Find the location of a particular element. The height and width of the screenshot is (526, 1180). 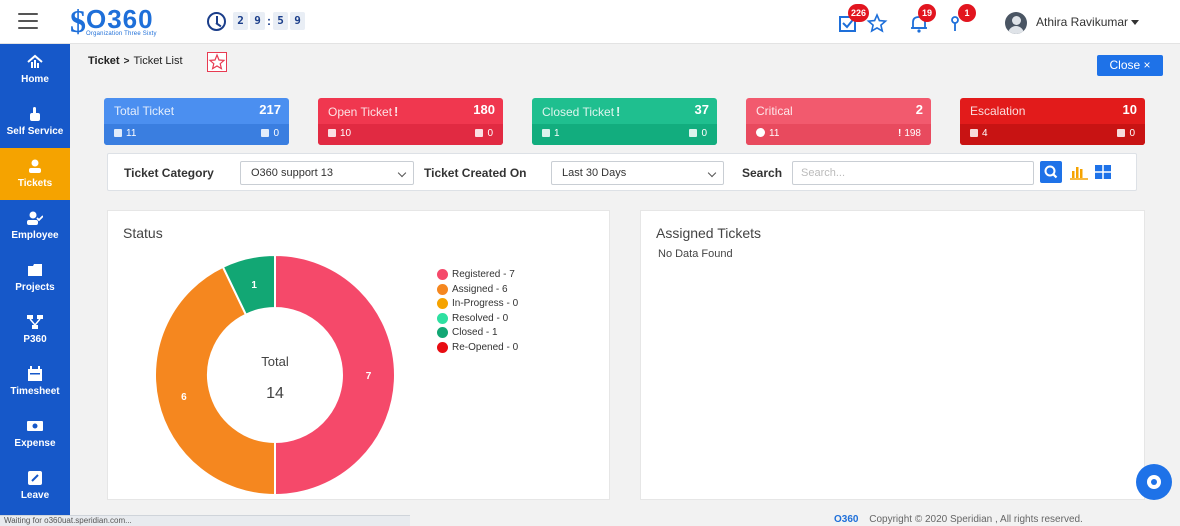

card-footer-right: 198 is located at coordinates (912, 133).